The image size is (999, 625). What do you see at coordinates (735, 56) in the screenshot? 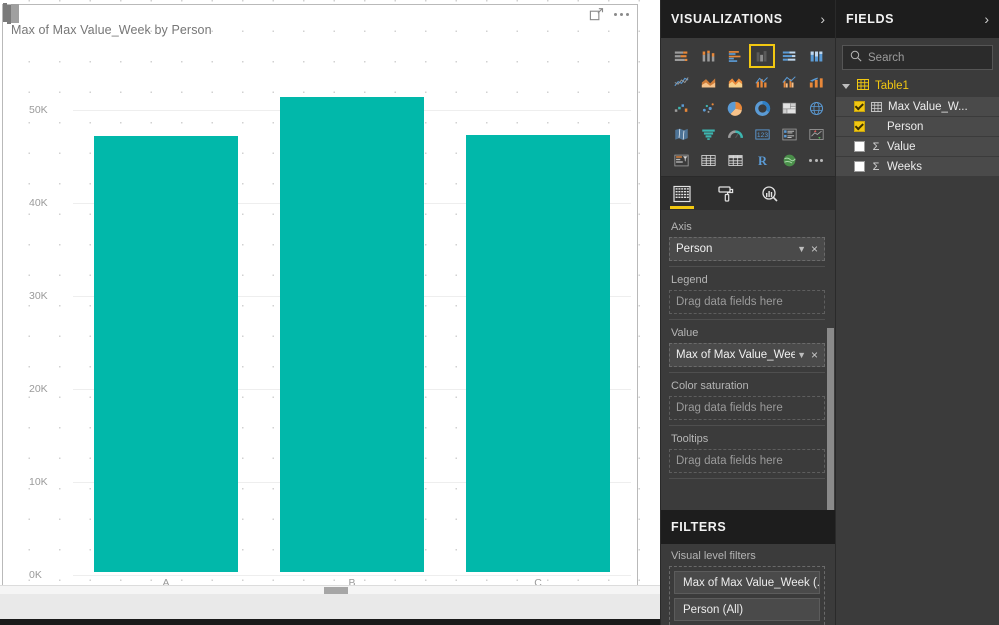
I see `clustered-bar-chart-icon` at bounding box center [735, 56].